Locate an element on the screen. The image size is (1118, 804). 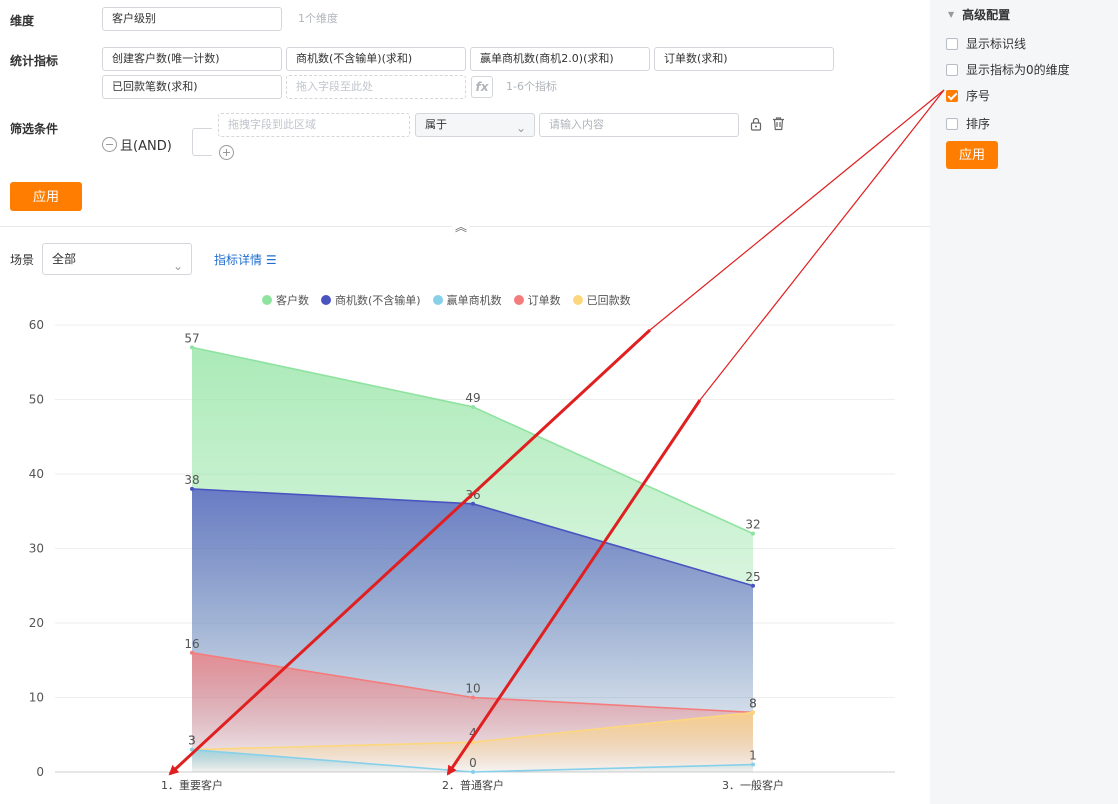
filter-operator-value: 属于 is located at coordinates (436, 124).